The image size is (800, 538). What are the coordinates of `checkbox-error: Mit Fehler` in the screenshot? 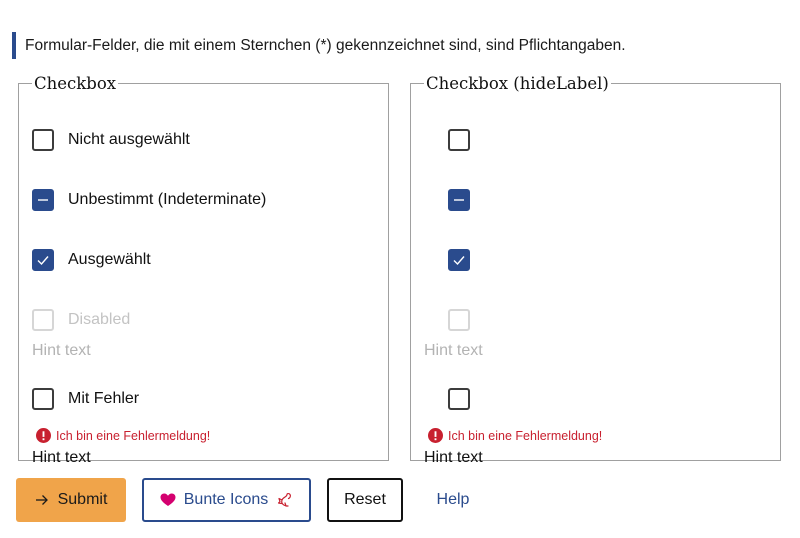 It's located at (85, 399).